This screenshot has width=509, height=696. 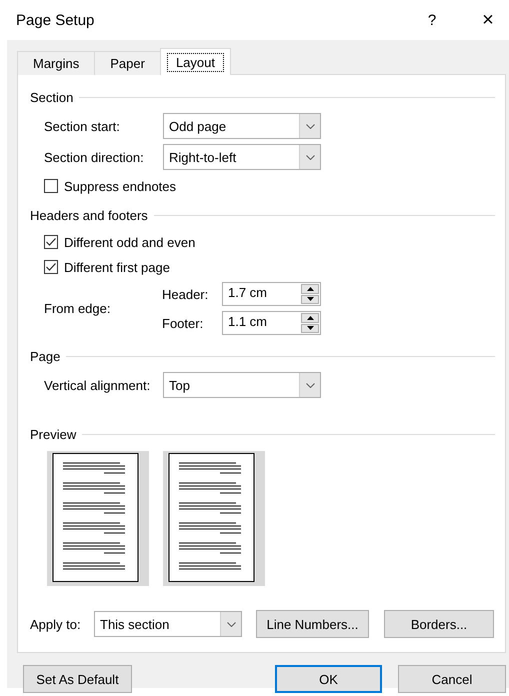 I want to click on help-button: ?, so click(x=432, y=20).